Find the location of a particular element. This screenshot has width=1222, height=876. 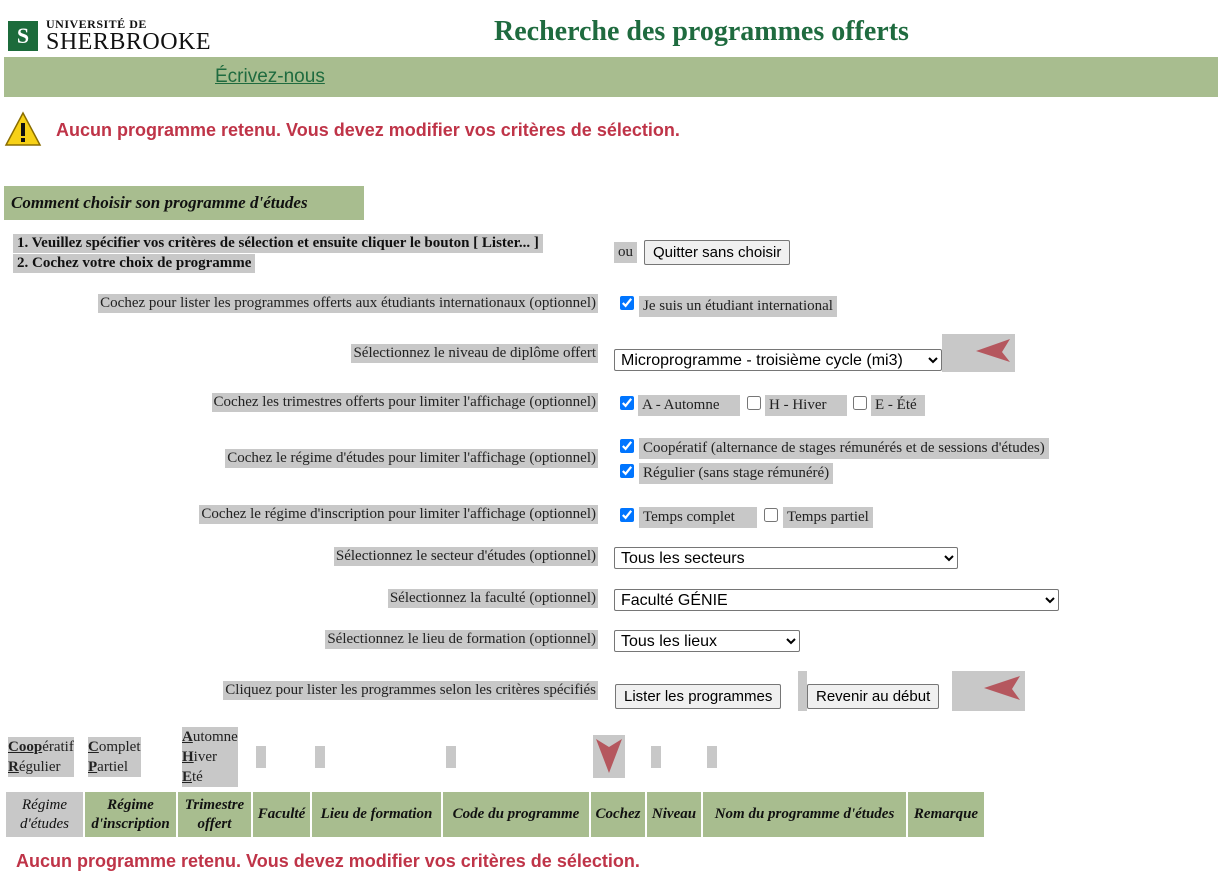

col-cochez: Cochez is located at coordinates (619, 814).